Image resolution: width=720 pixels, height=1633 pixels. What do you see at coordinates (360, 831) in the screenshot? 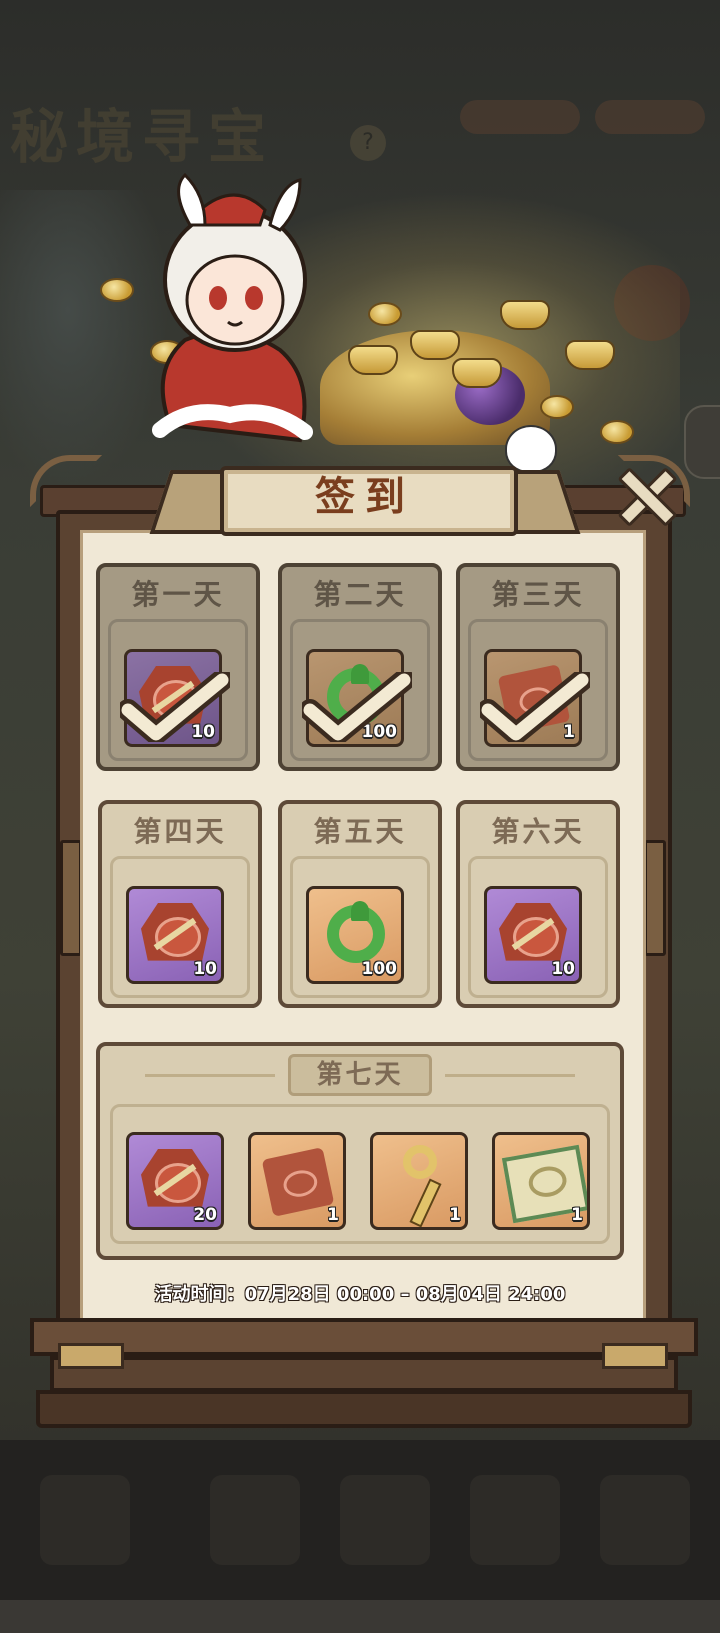
I see `day-label: 第五天` at bounding box center [360, 831].